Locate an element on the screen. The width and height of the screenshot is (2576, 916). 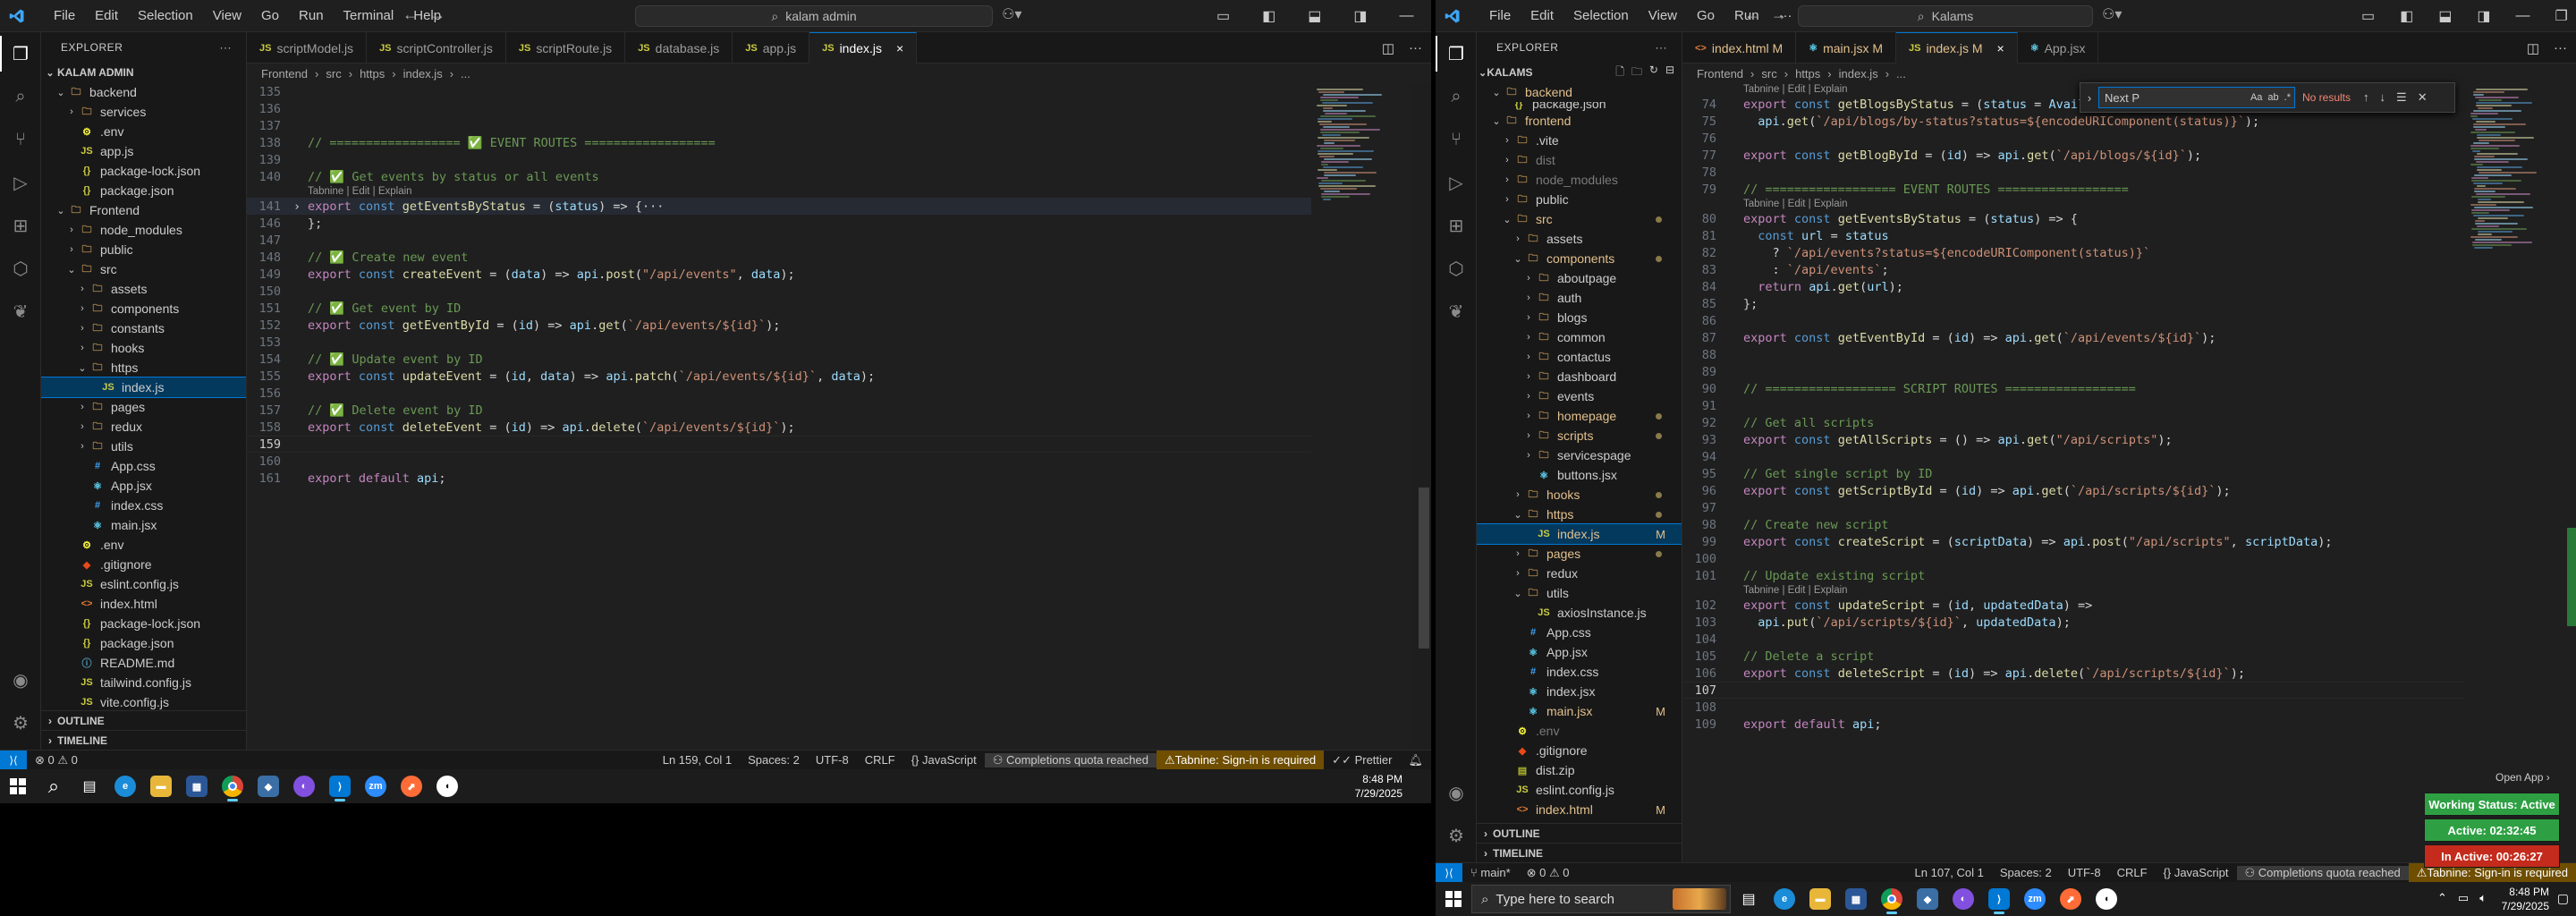
store-icon: ▦ is located at coordinates (197, 786).